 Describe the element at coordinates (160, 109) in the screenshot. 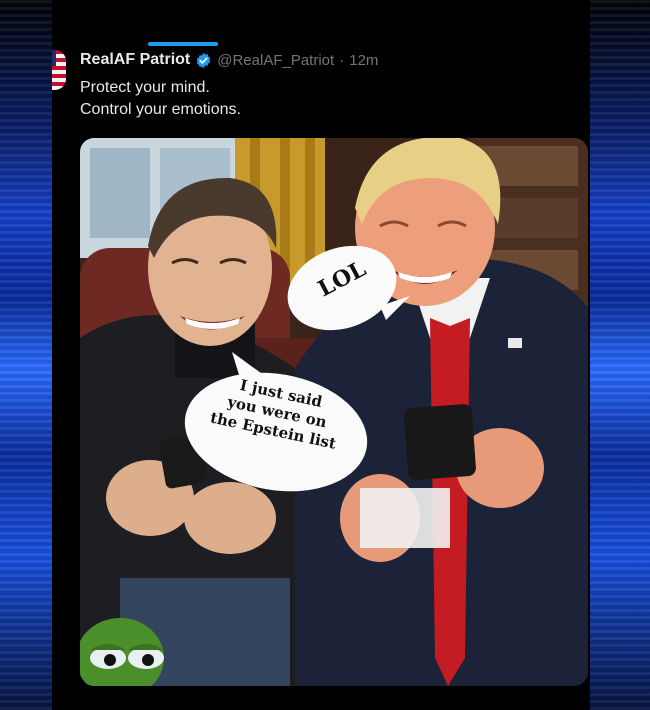

I see `tweet-text-line: Control your emotions.` at that location.